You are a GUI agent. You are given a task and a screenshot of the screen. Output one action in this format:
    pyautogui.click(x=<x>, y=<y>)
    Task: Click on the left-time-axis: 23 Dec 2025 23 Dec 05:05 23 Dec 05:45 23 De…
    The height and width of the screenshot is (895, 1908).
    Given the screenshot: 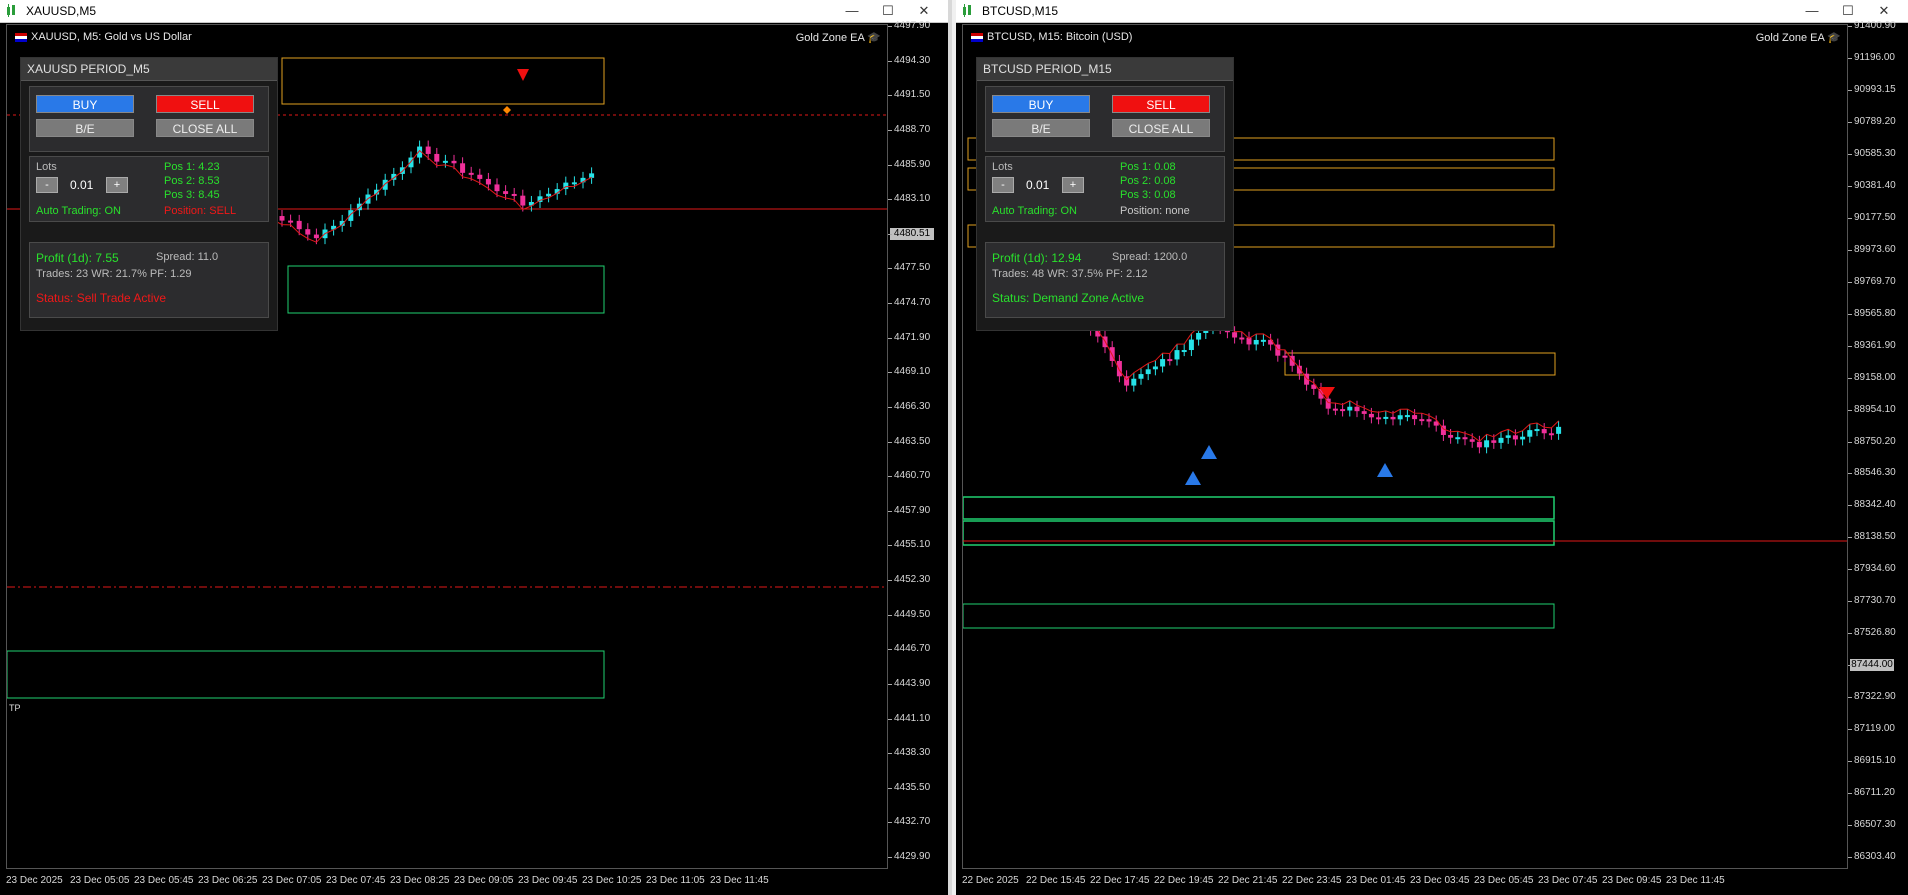 What is the action you would take?
    pyautogui.click(x=447, y=882)
    